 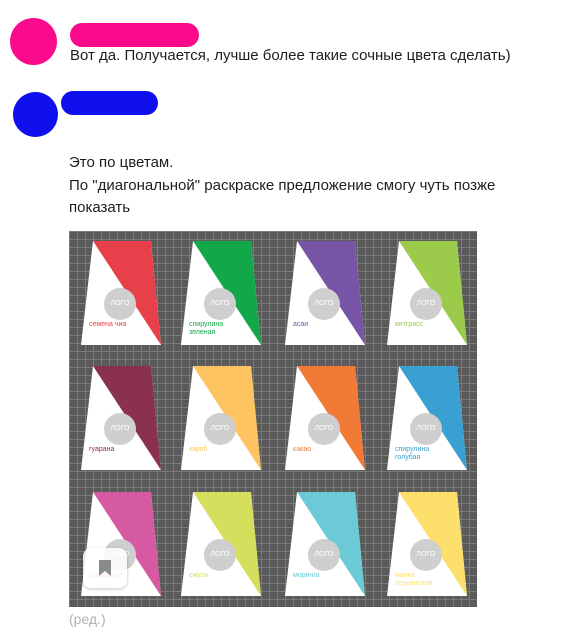 What do you see at coordinates (302, 449) in the screenshot?
I see `flavor-label: какао` at bounding box center [302, 449].